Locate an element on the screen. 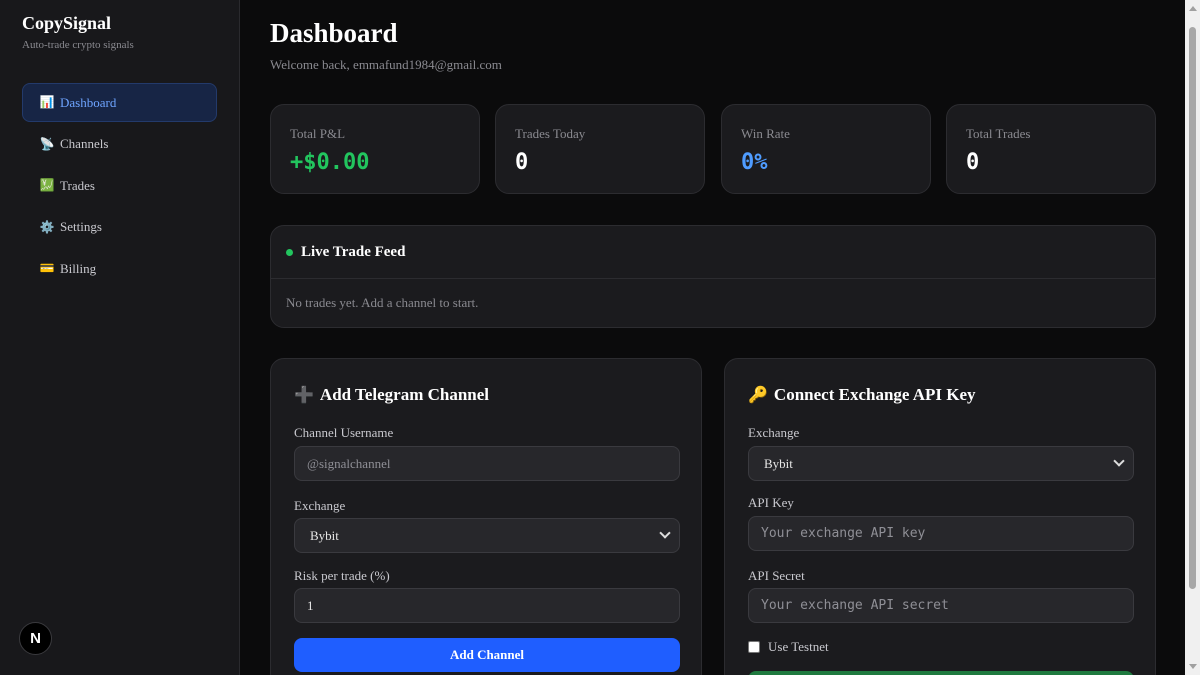  sidebar-item-label: Settings is located at coordinates (81, 226).